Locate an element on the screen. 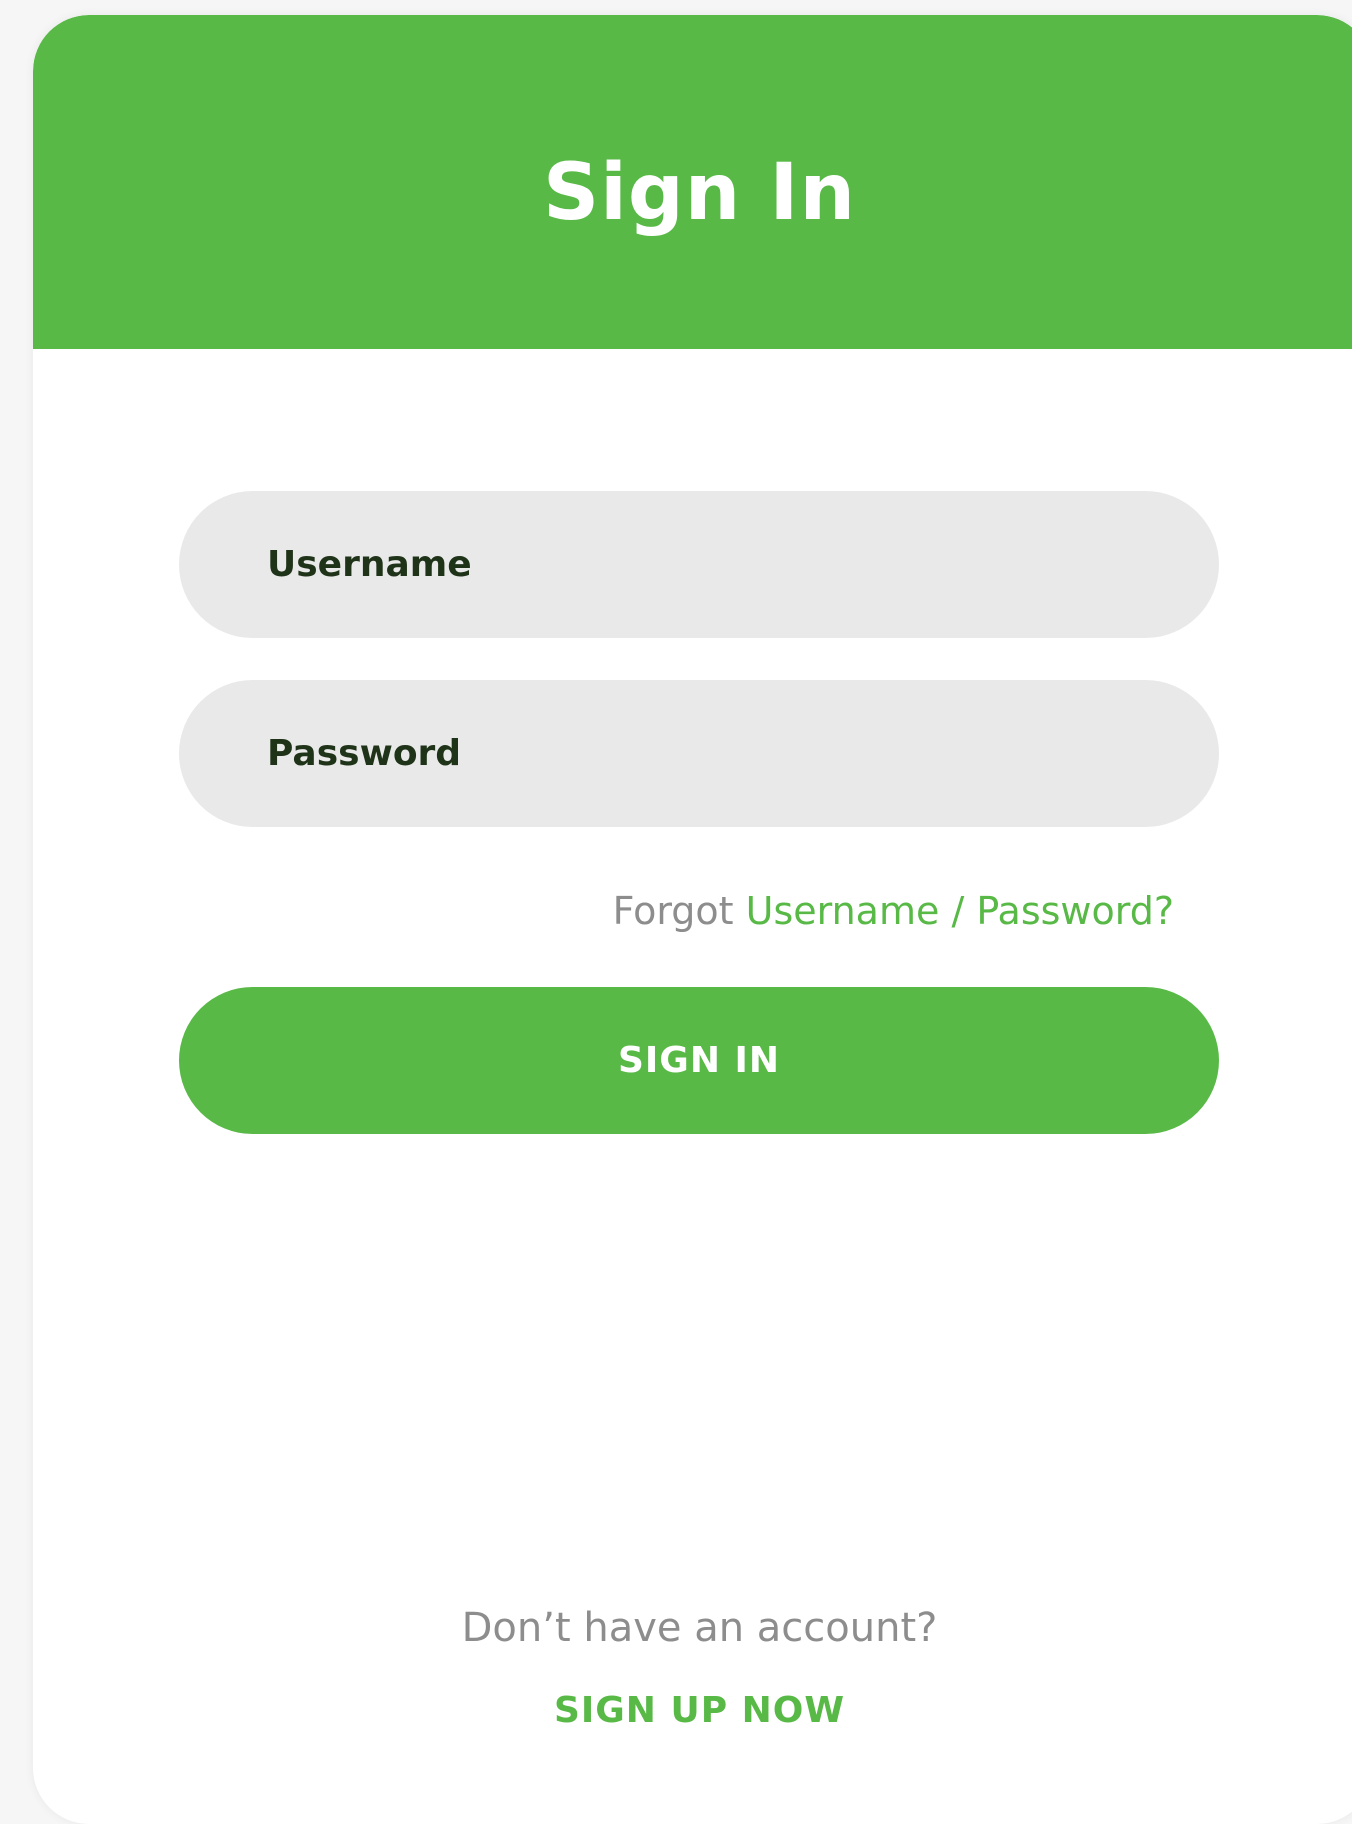  username-field is located at coordinates (699, 564).